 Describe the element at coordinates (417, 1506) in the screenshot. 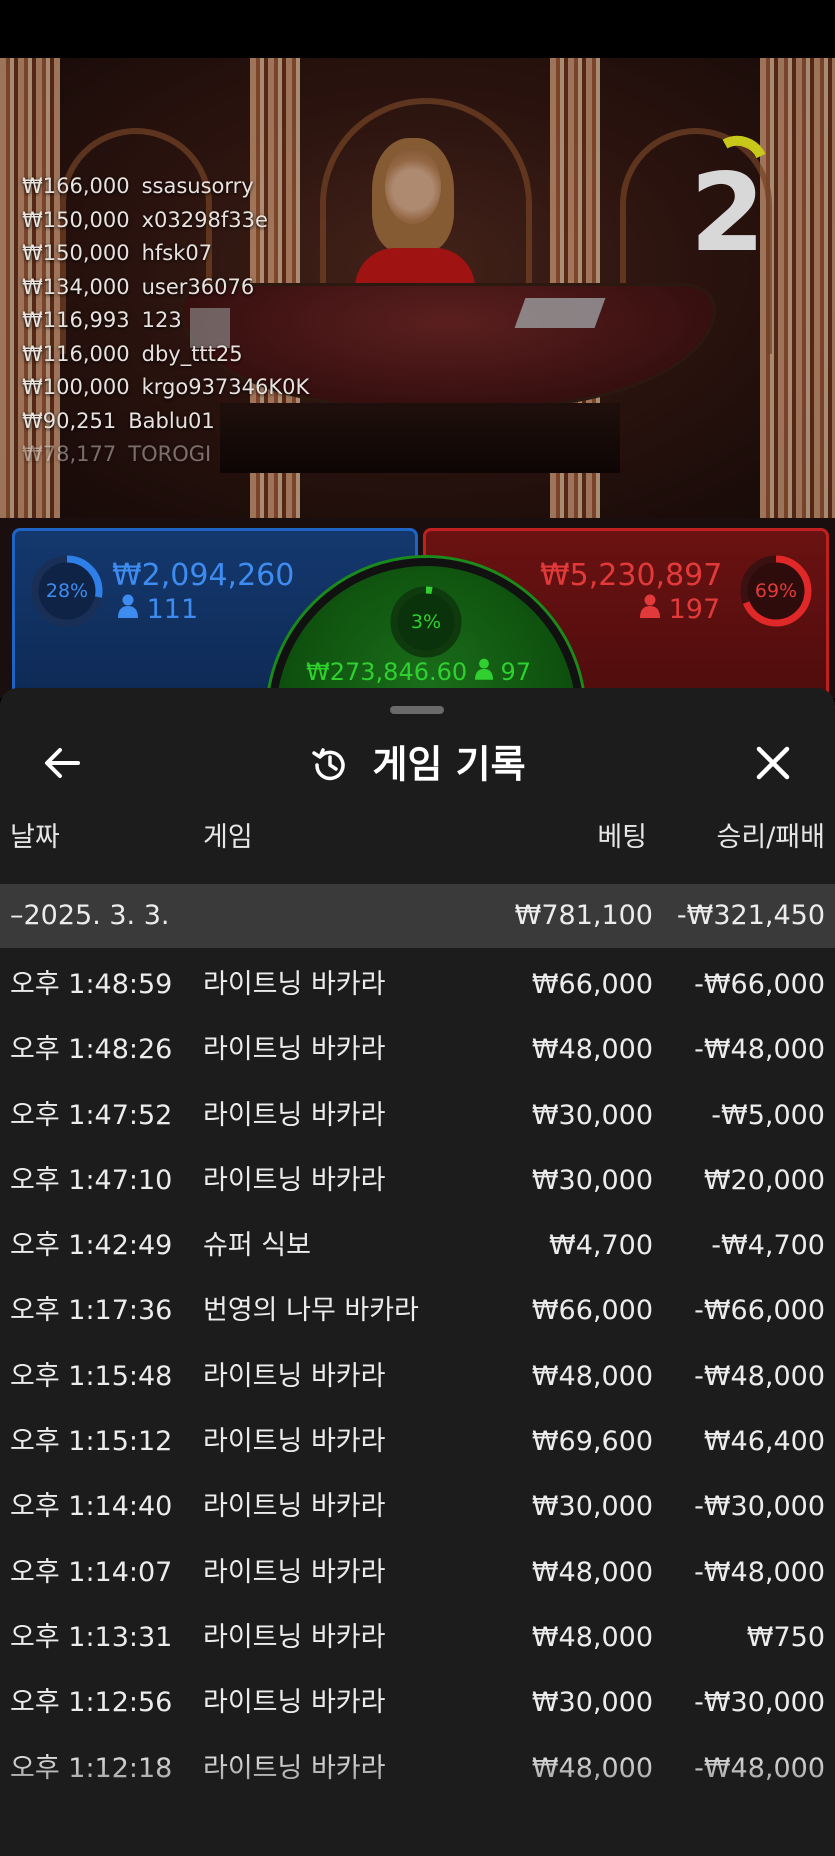

I see `table-row: 오후 1:14:40 라이트닝 바카라 ₩30,000 -₩30,000` at that location.